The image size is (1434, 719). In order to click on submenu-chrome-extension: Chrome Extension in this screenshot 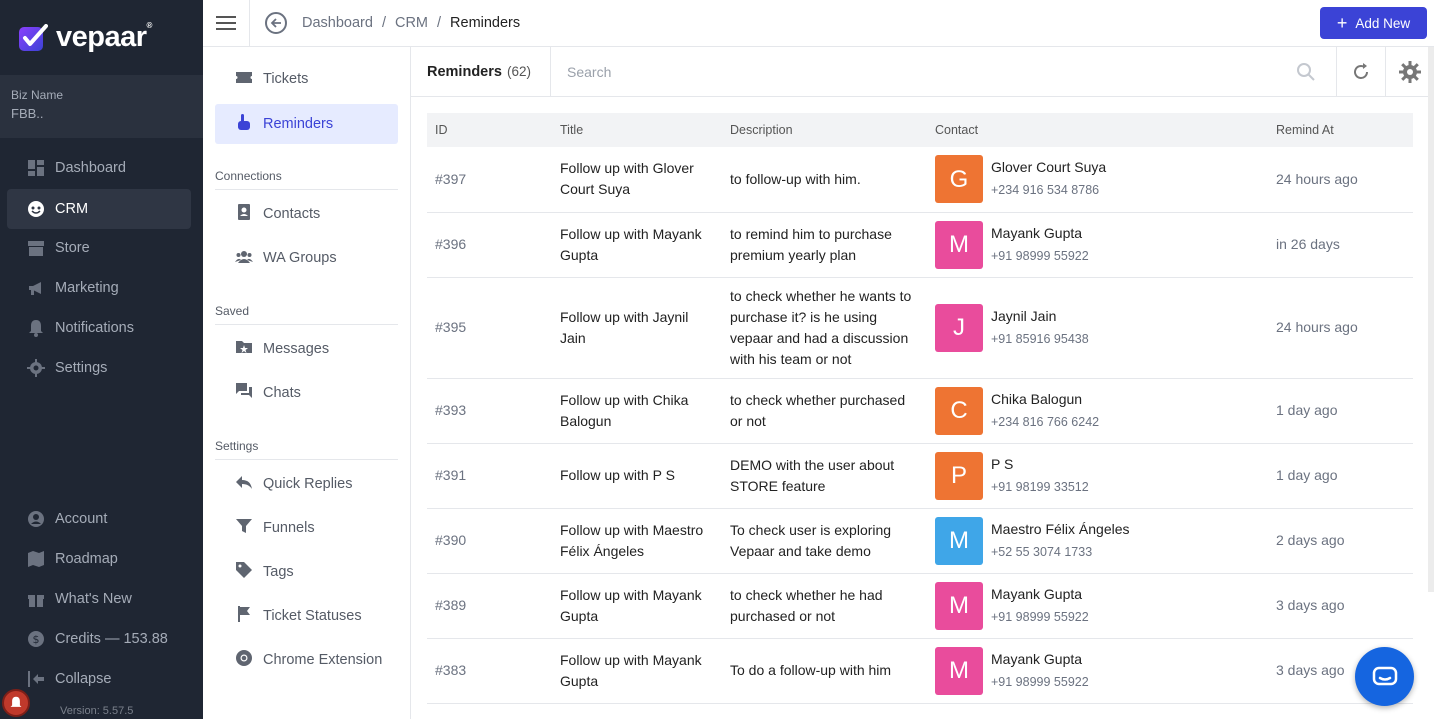, I will do `click(306, 660)`.